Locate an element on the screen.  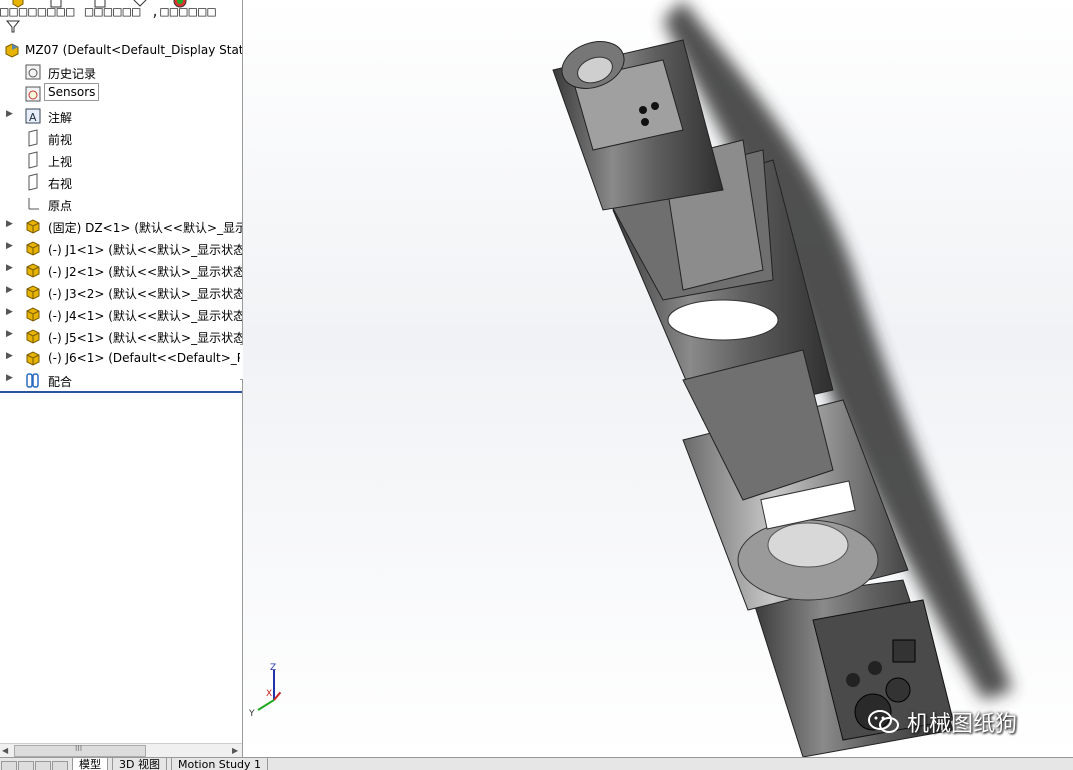
history-icon is located at coordinates (33, 72).